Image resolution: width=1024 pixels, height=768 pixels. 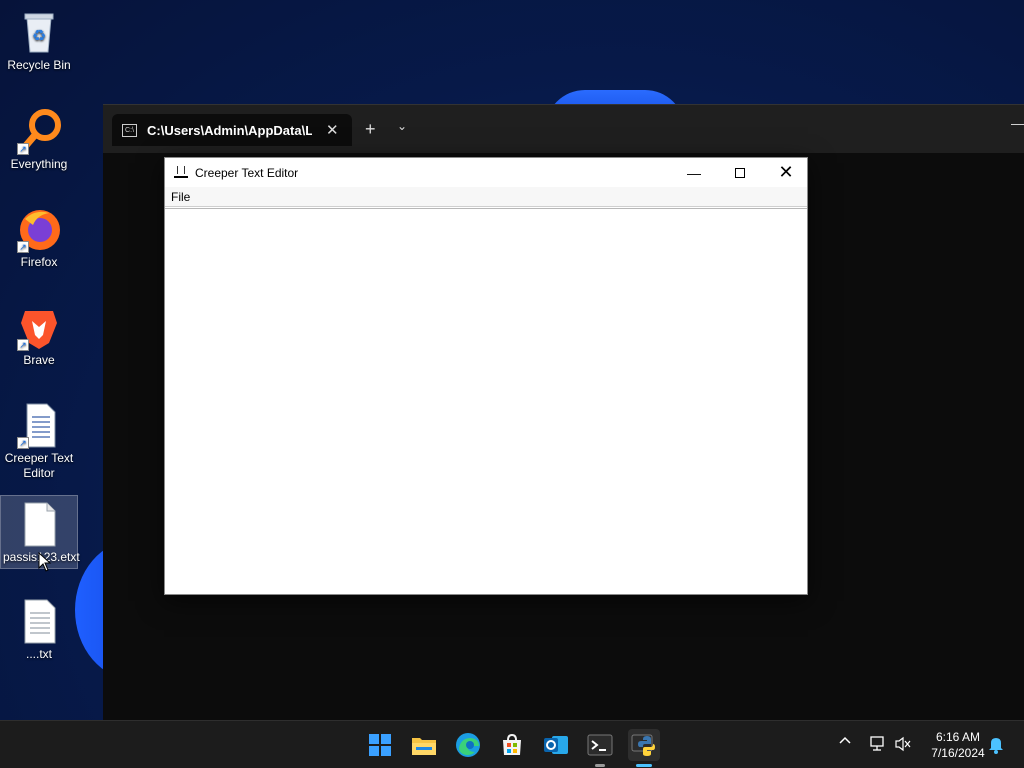 I want to click on terminal-icon, so click(x=600, y=745).